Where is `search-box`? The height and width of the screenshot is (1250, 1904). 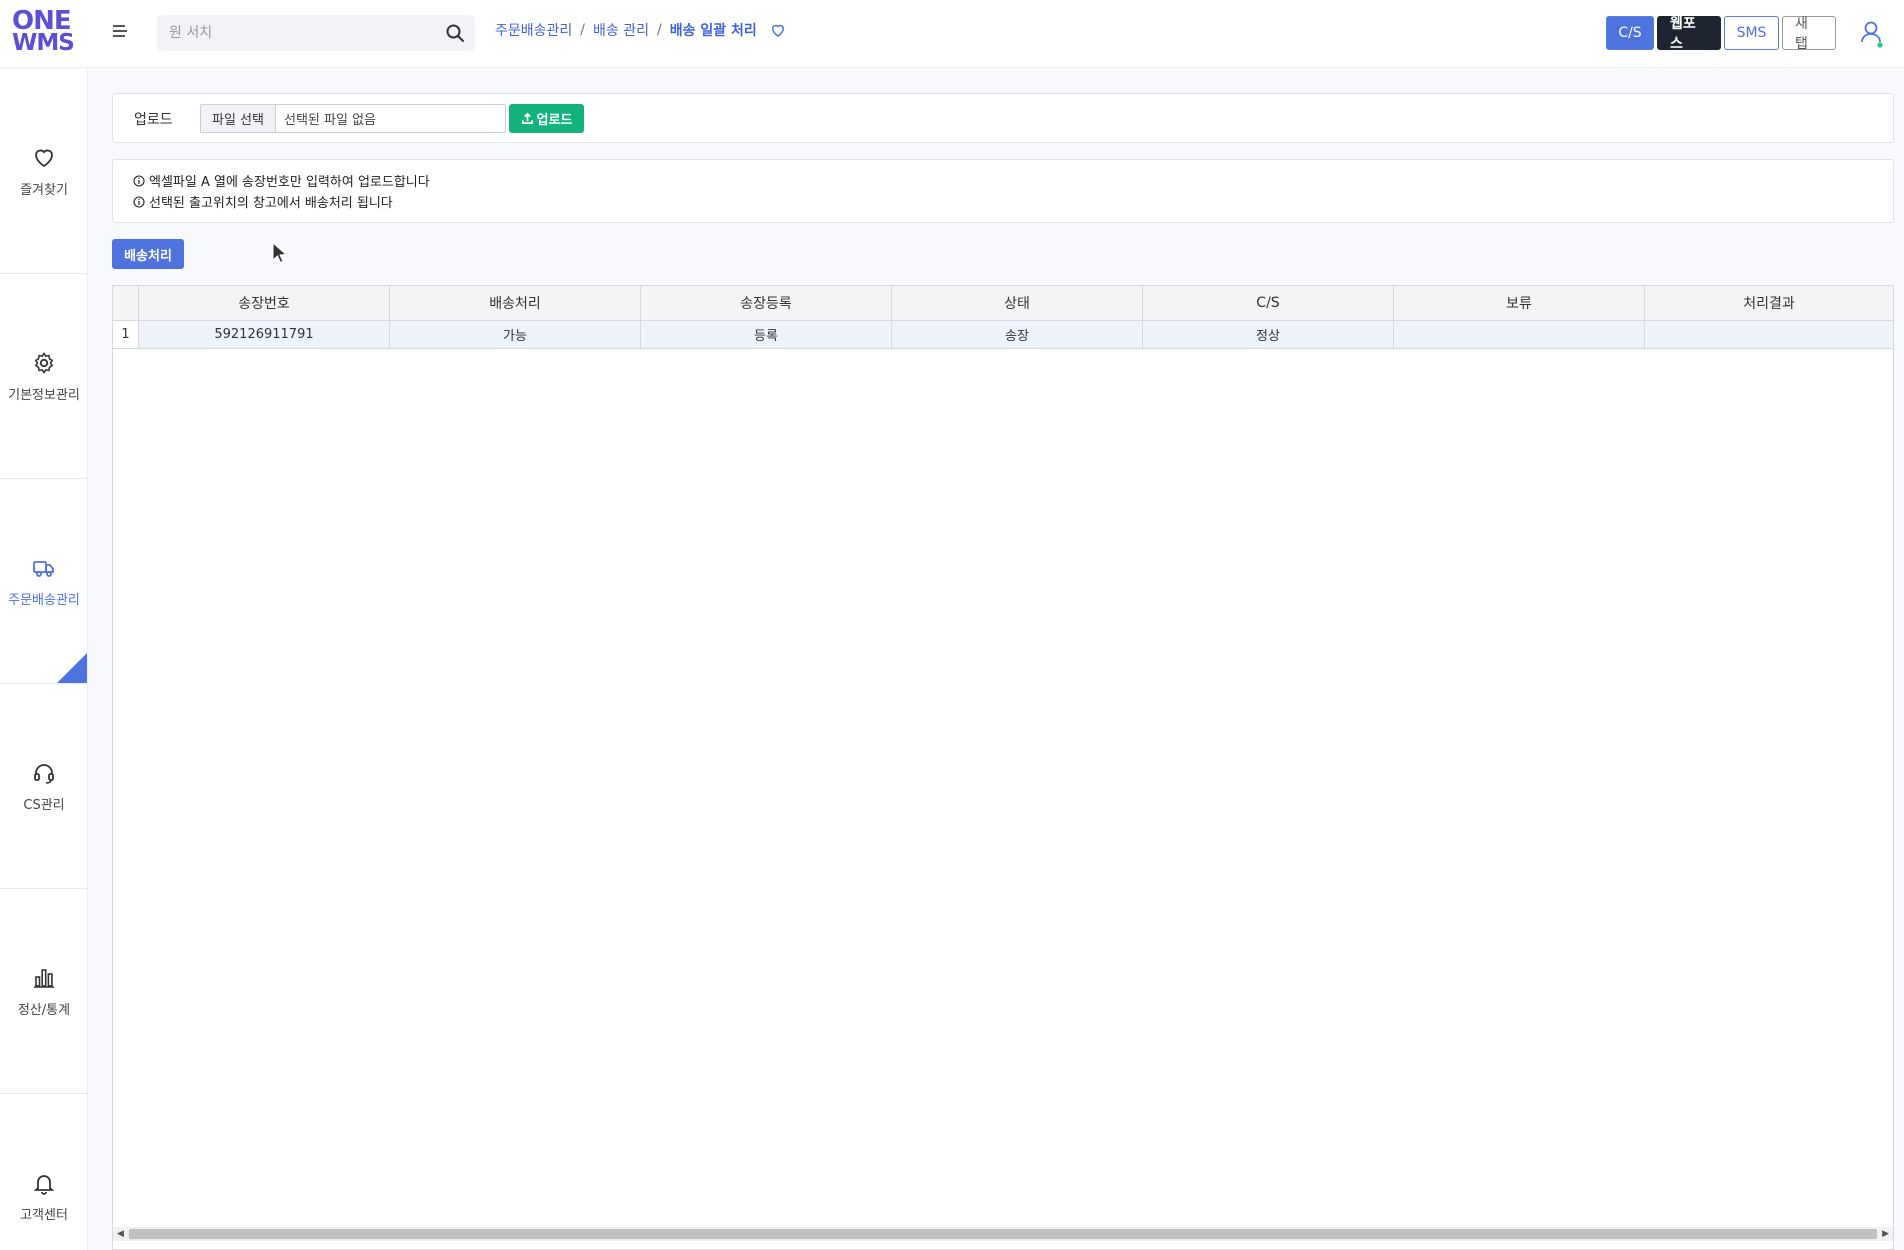 search-box is located at coordinates (316, 33).